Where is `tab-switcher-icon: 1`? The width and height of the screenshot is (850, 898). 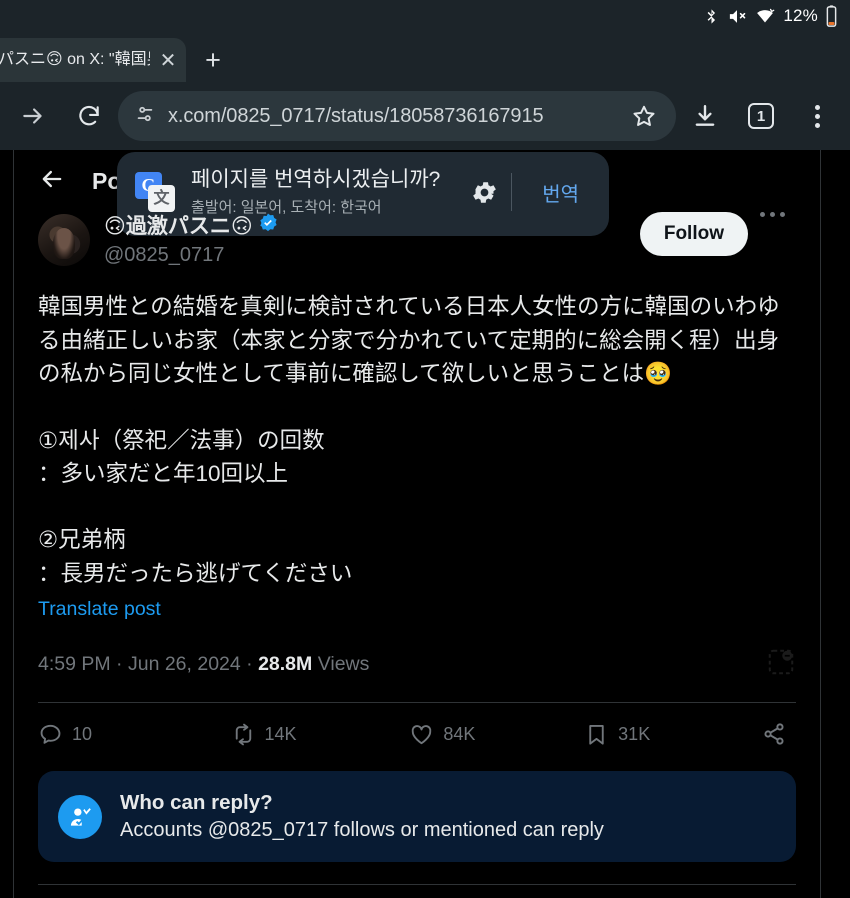 tab-switcher-icon: 1 is located at coordinates (761, 116).